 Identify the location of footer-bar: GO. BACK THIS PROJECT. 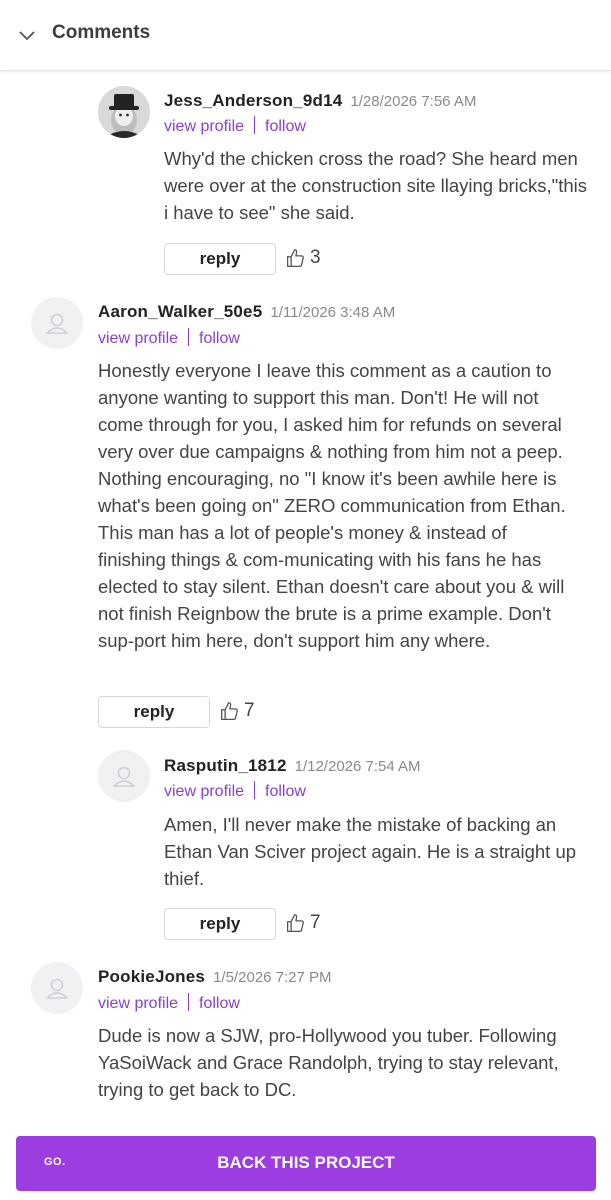
(305, 1162).